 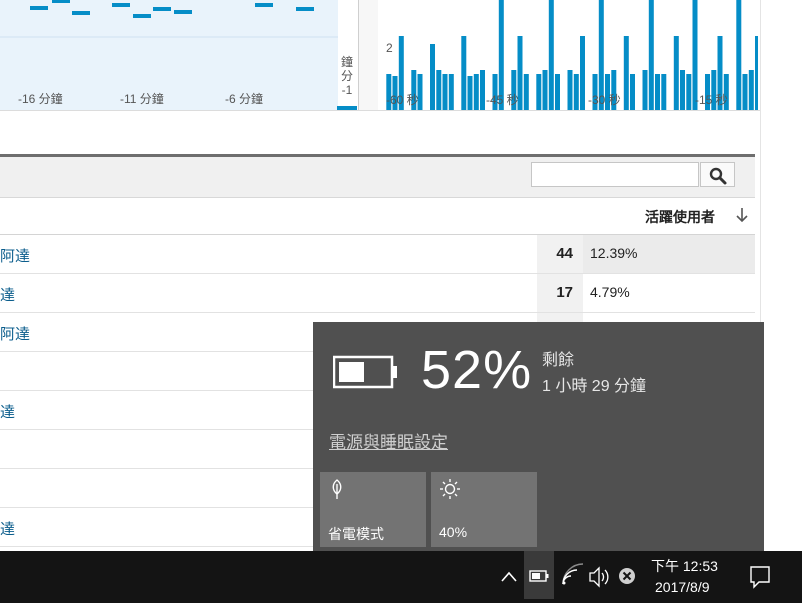 What do you see at coordinates (560, 293) in the screenshot?
I see `row-count: 17` at bounding box center [560, 293].